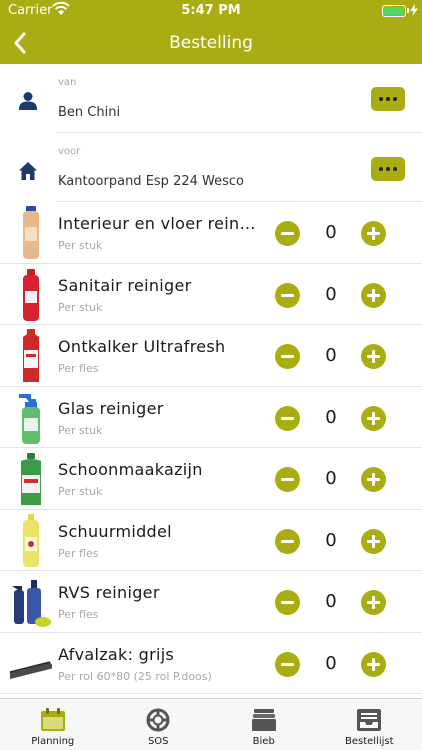 This screenshot has width=422, height=750. I want to click on product-name: Sanitair reiniger, so click(125, 285).